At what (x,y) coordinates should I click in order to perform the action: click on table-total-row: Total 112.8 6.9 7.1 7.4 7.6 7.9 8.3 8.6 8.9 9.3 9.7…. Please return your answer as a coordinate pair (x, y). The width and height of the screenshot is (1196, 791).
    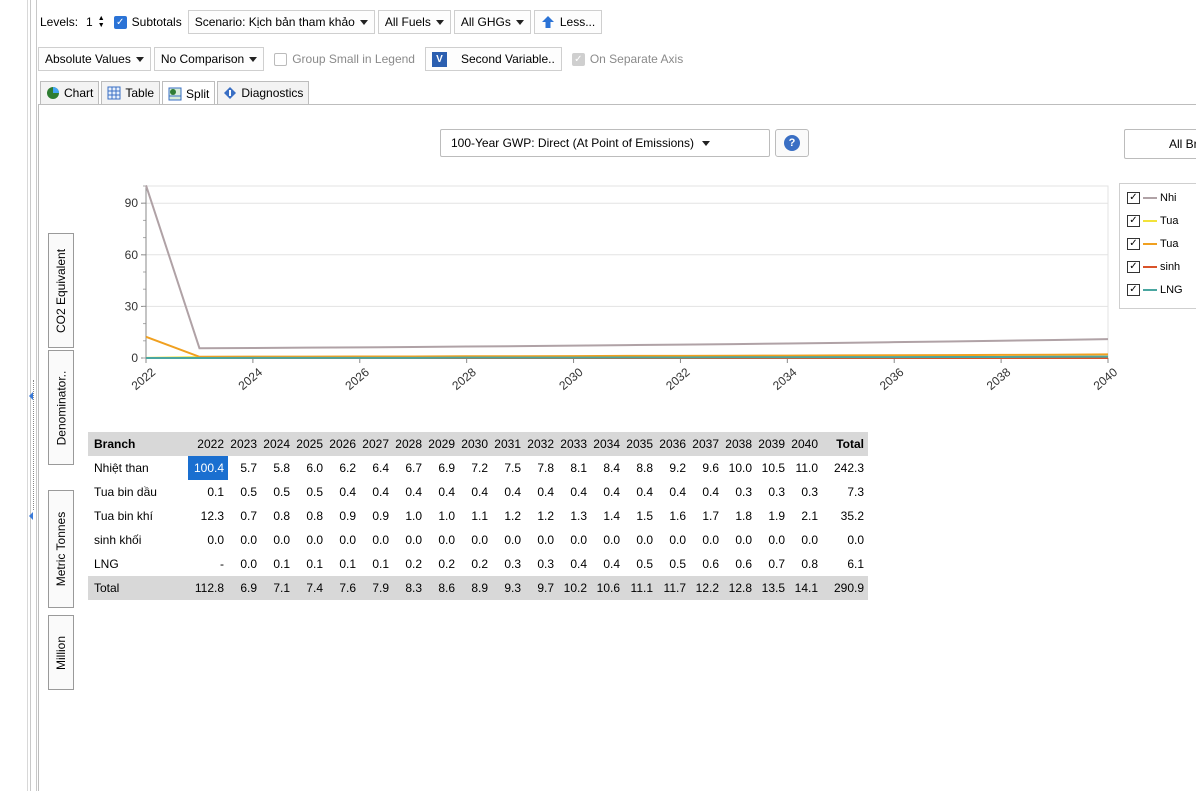
    Looking at the image, I should click on (478, 588).